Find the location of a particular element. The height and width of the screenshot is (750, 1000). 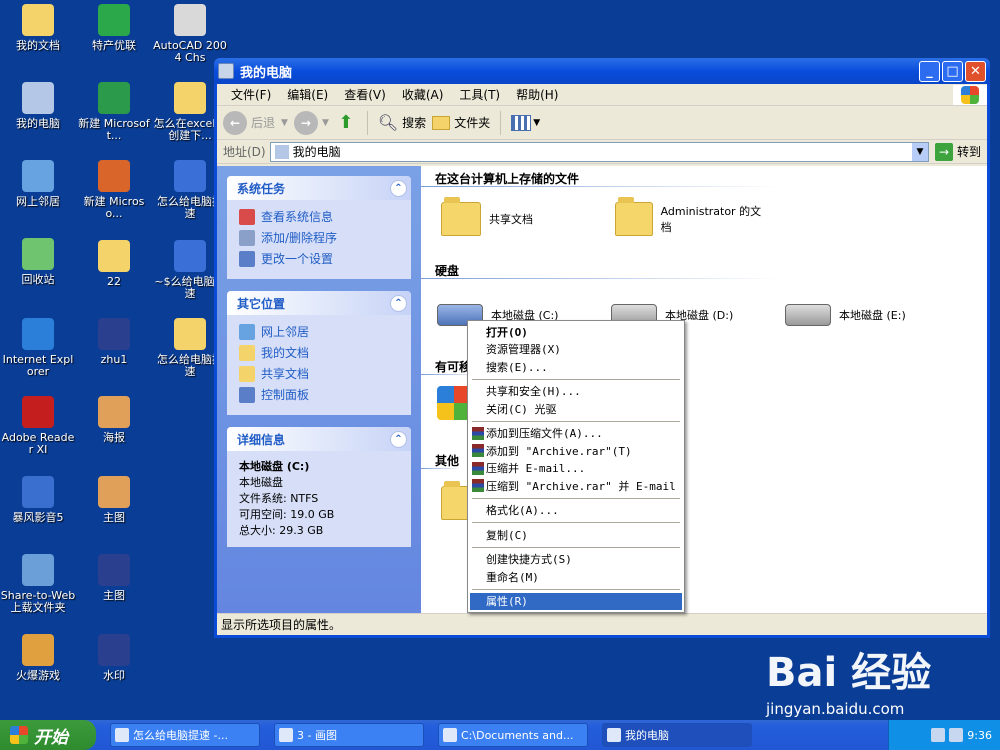

desktop-icon-haibao: 海报 is located at coordinates (114, 420).